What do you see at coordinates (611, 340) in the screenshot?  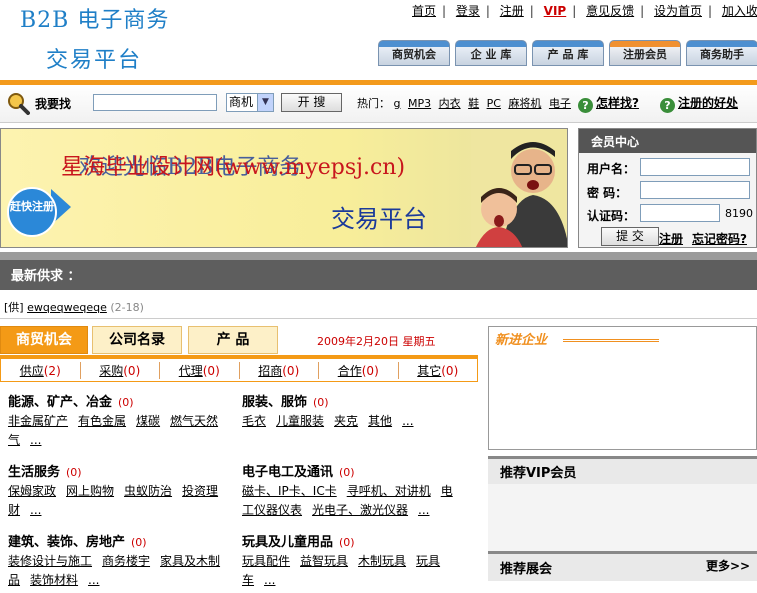 I see `title-decoration` at bounding box center [611, 340].